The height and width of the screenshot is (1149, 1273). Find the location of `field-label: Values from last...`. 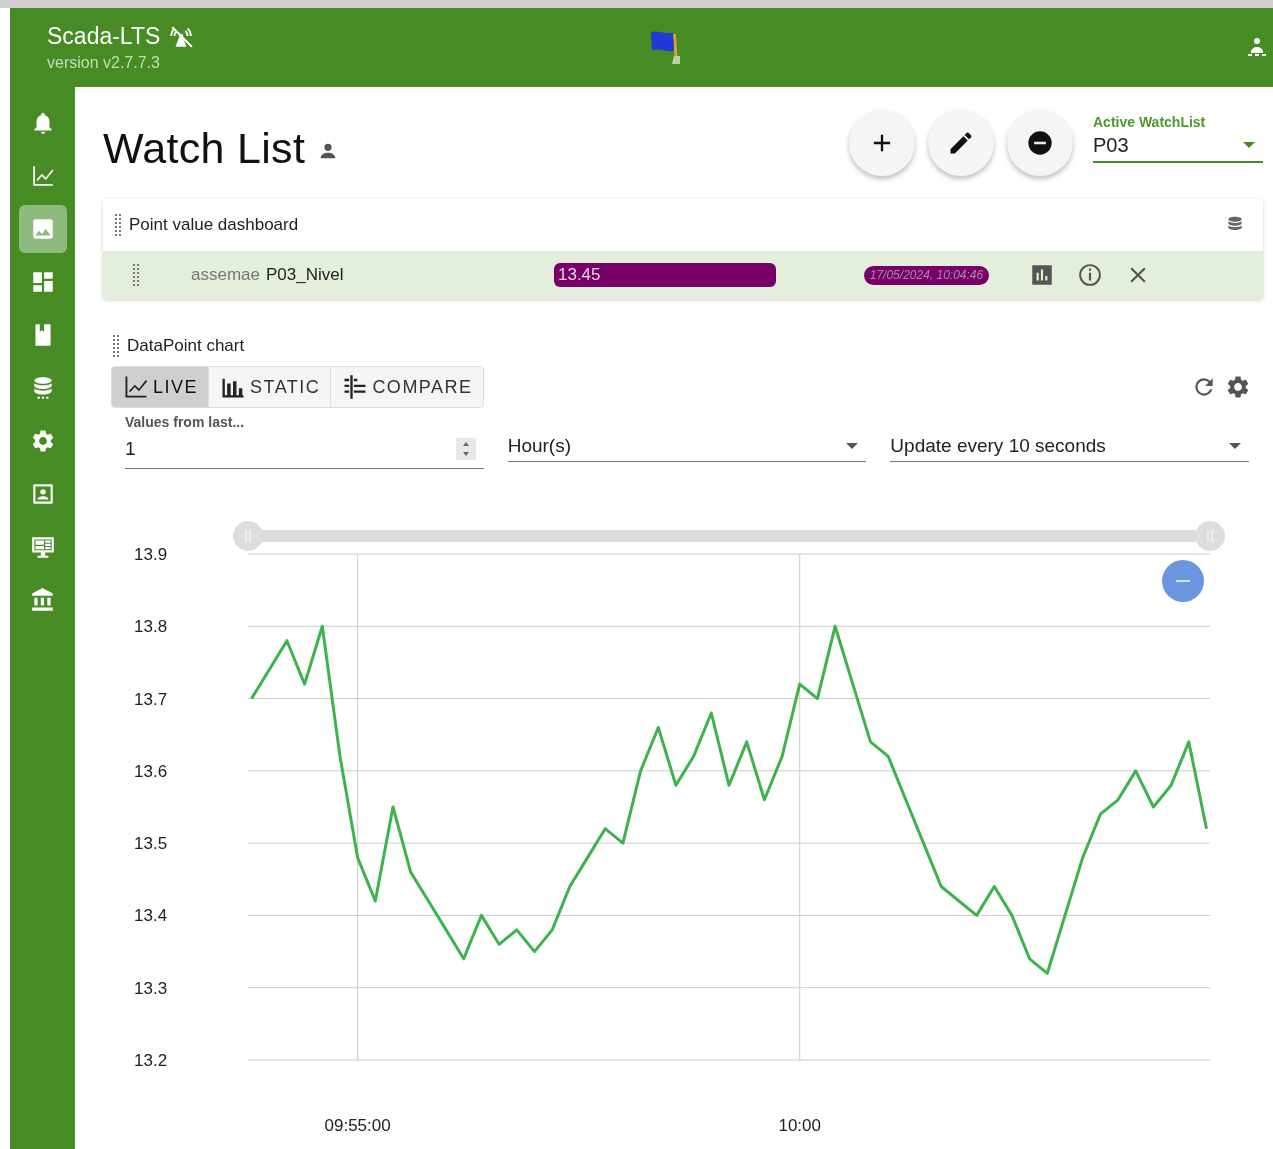

field-label: Values from last... is located at coordinates (185, 423).